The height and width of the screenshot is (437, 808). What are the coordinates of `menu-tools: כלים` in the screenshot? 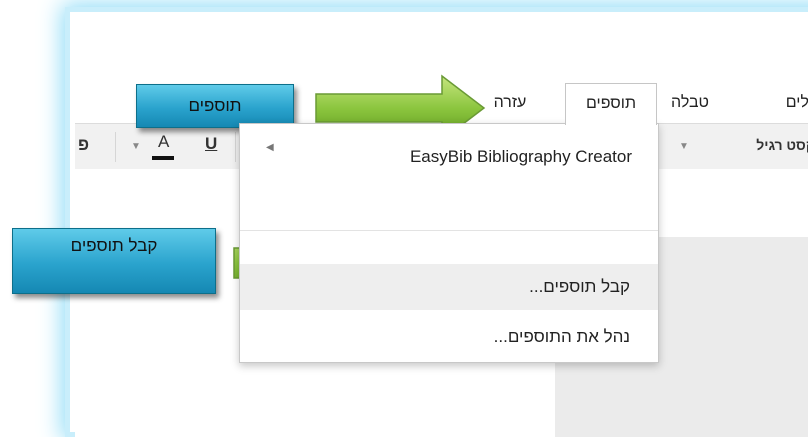 It's located at (772, 103).